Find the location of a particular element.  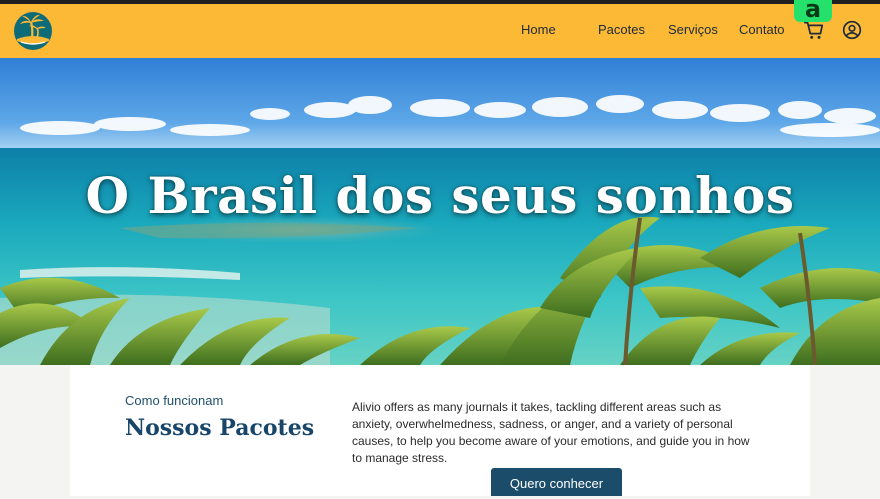

section-eyebrow: Como funcionam is located at coordinates (174, 400).